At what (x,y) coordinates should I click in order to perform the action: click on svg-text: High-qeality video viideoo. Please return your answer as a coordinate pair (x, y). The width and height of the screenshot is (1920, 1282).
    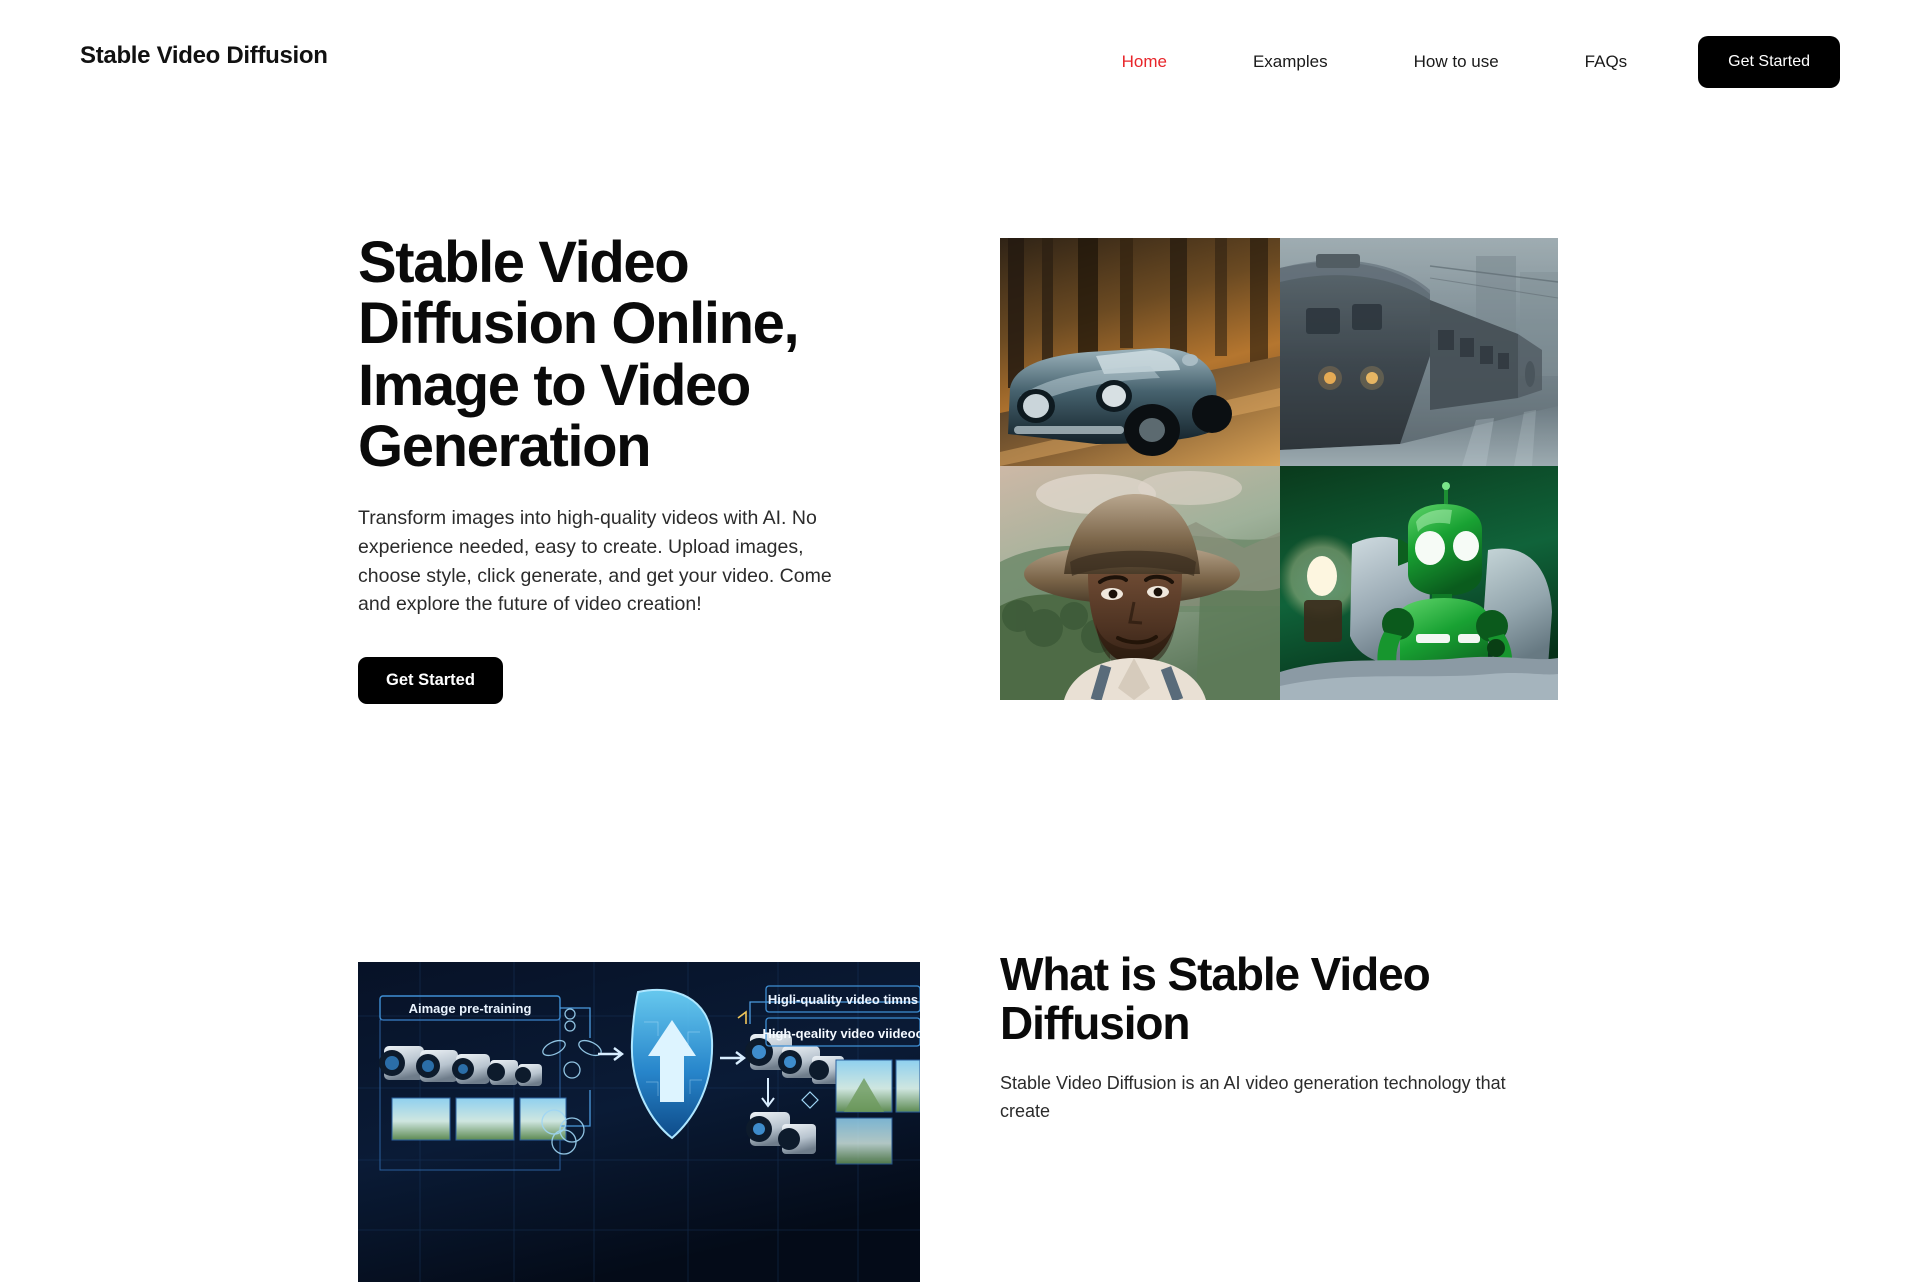
    Looking at the image, I should click on (841, 1033).